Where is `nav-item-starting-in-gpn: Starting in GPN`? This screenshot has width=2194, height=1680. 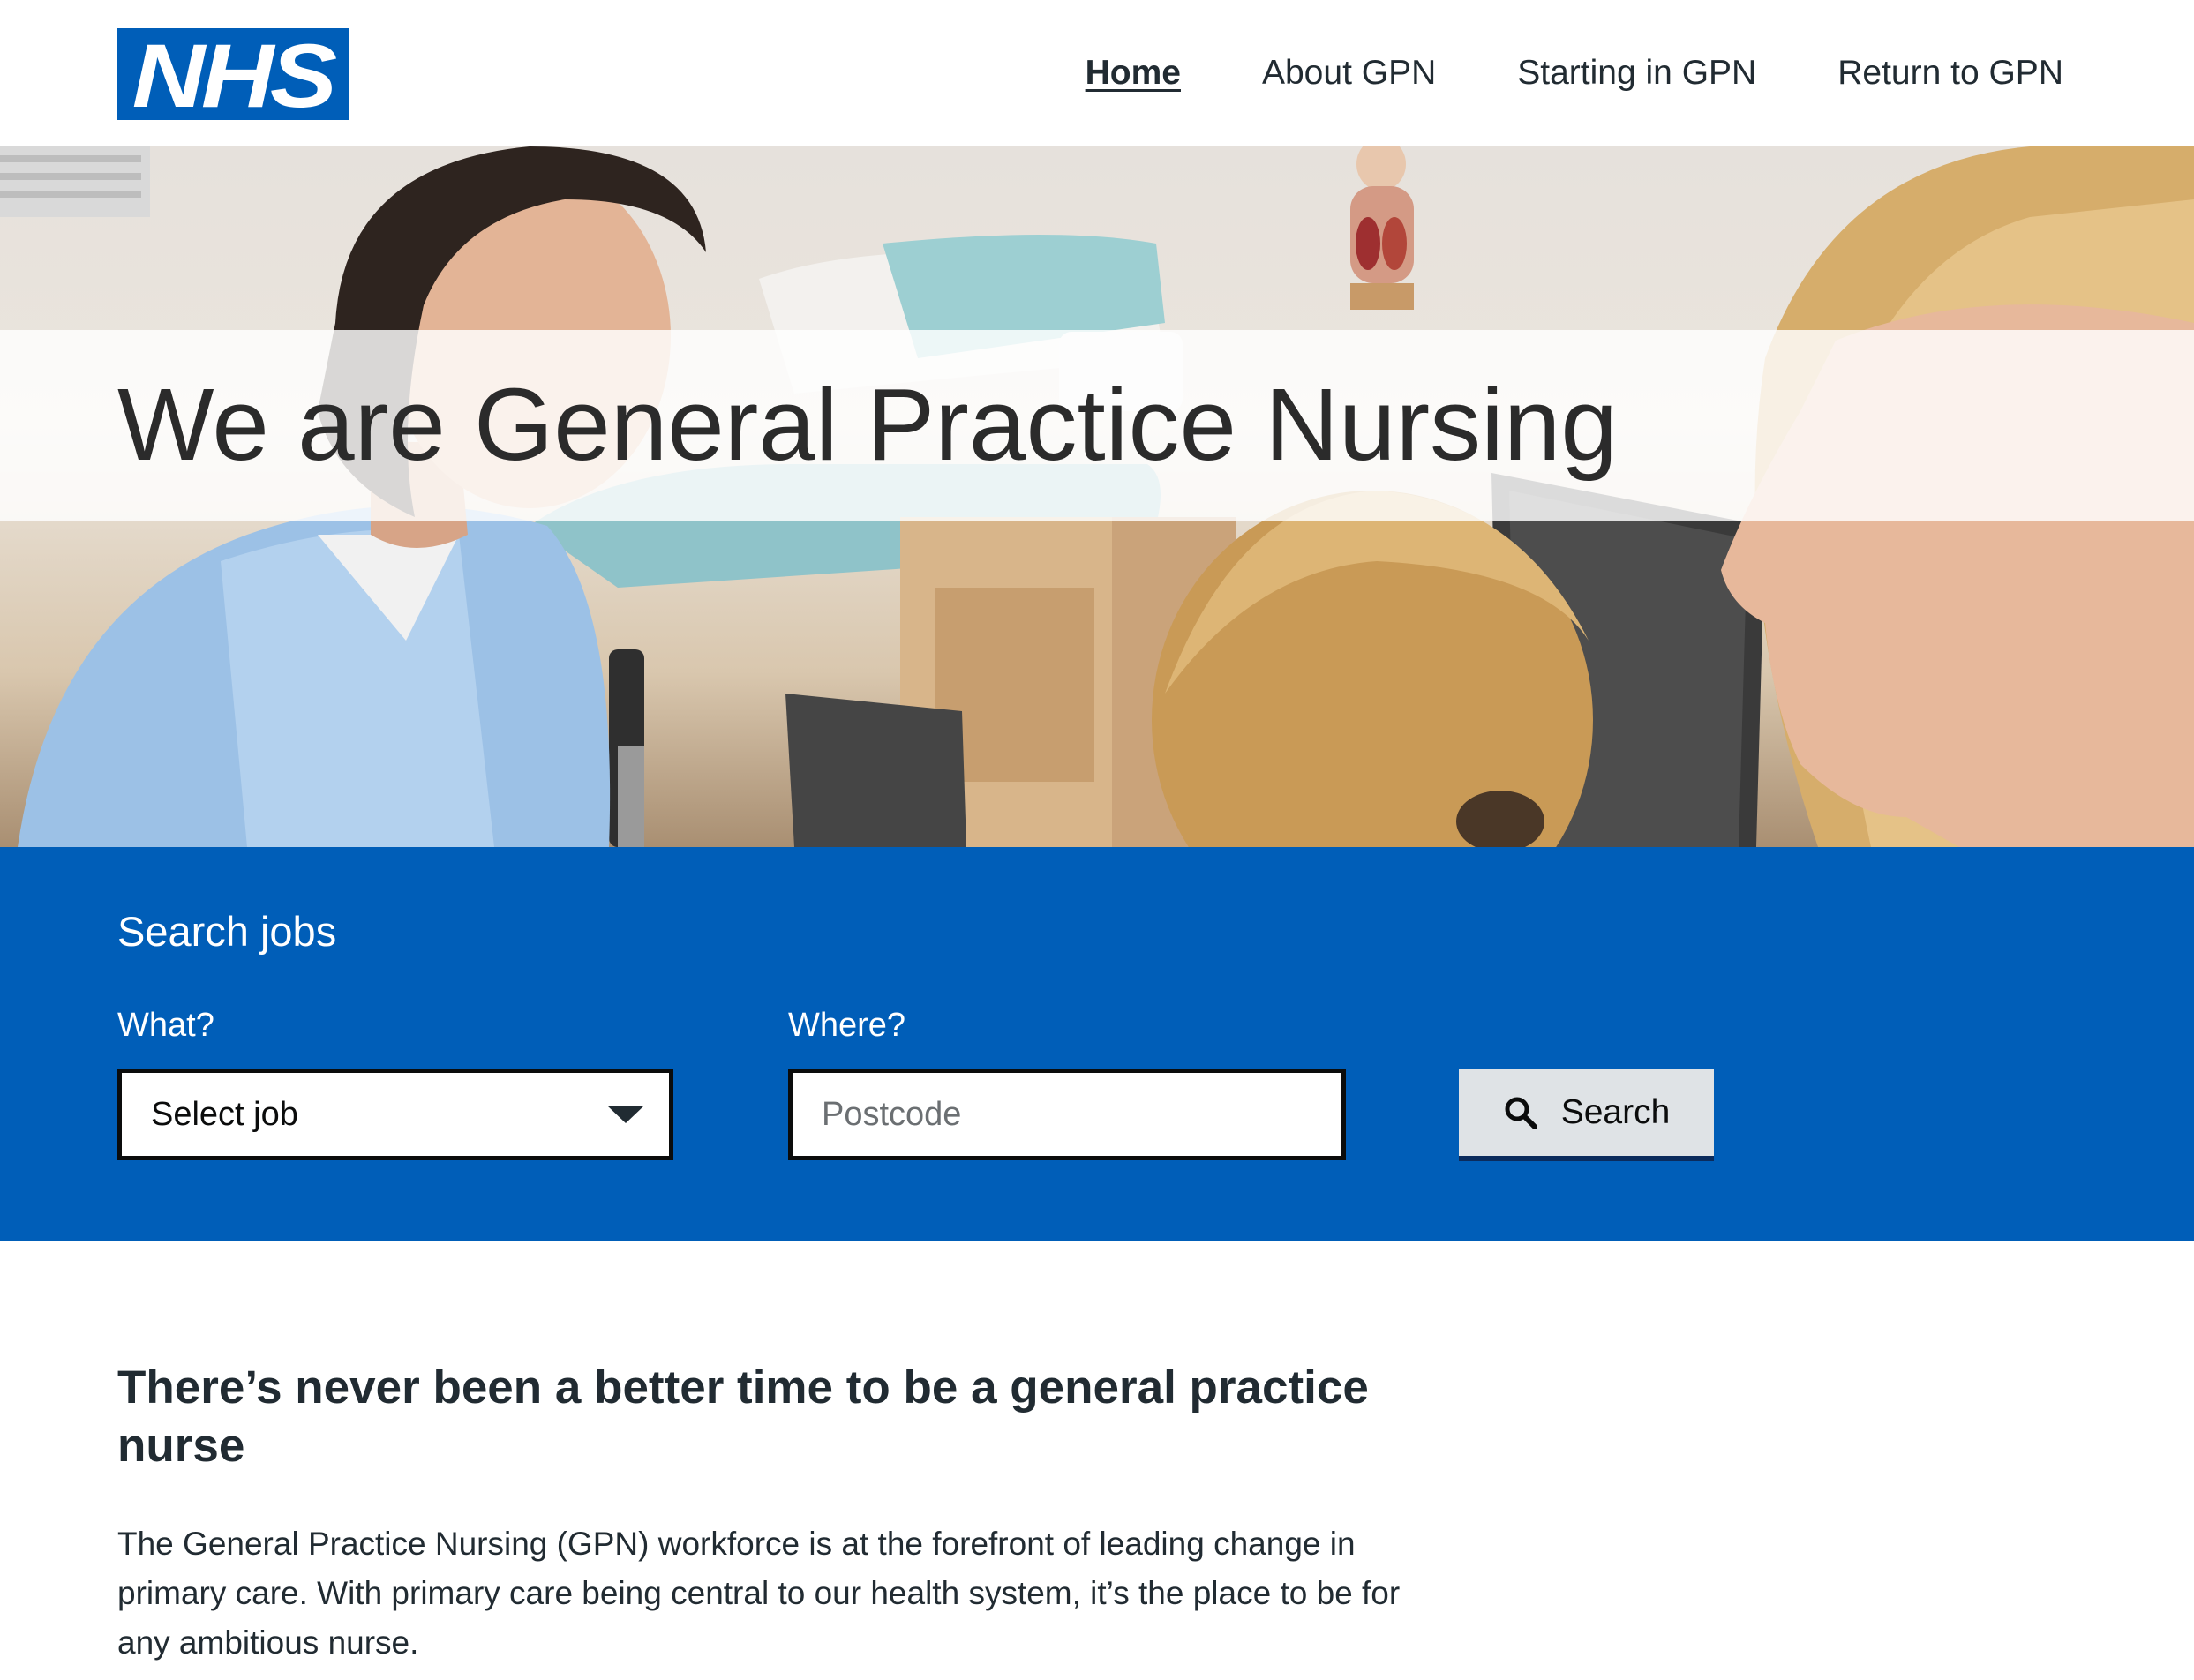 nav-item-starting-in-gpn: Starting in GPN is located at coordinates (1636, 73).